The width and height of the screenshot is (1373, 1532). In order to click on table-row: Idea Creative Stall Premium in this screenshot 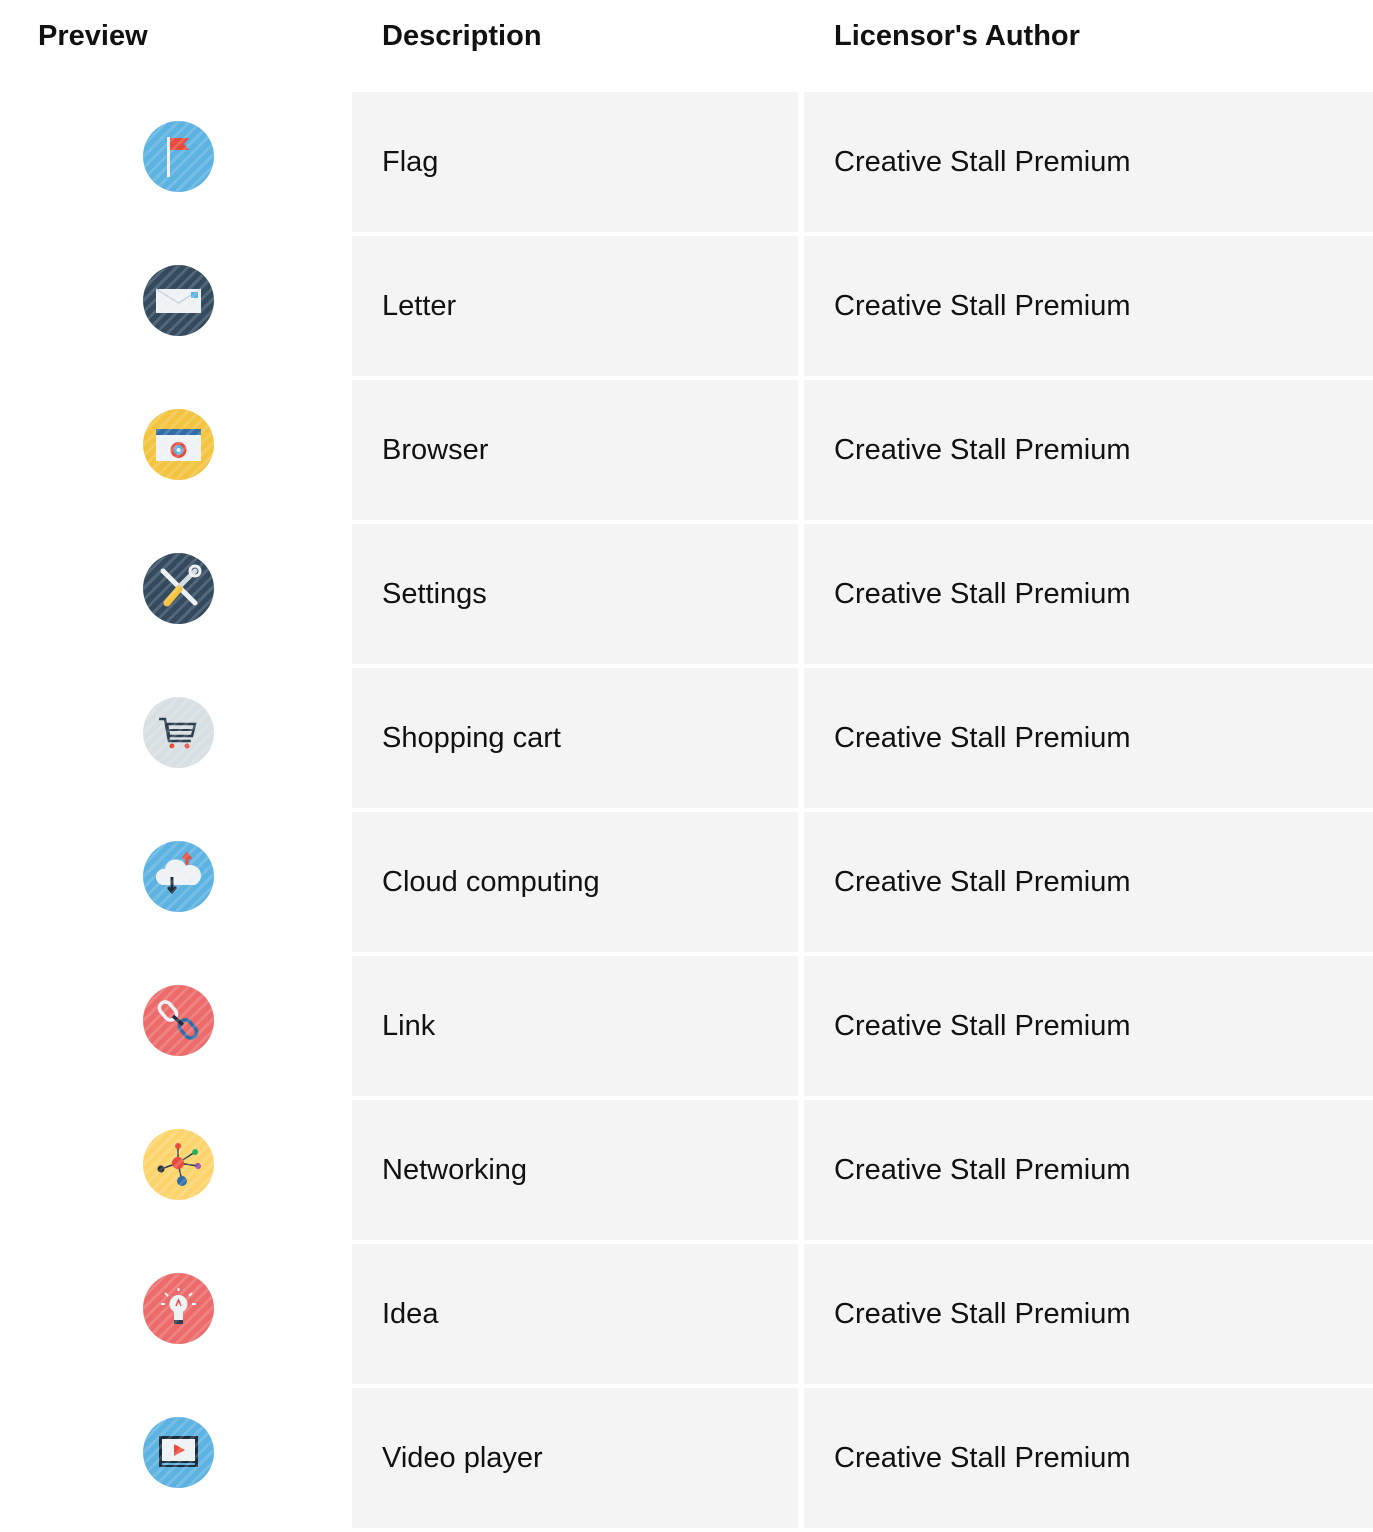, I will do `click(686, 1314)`.